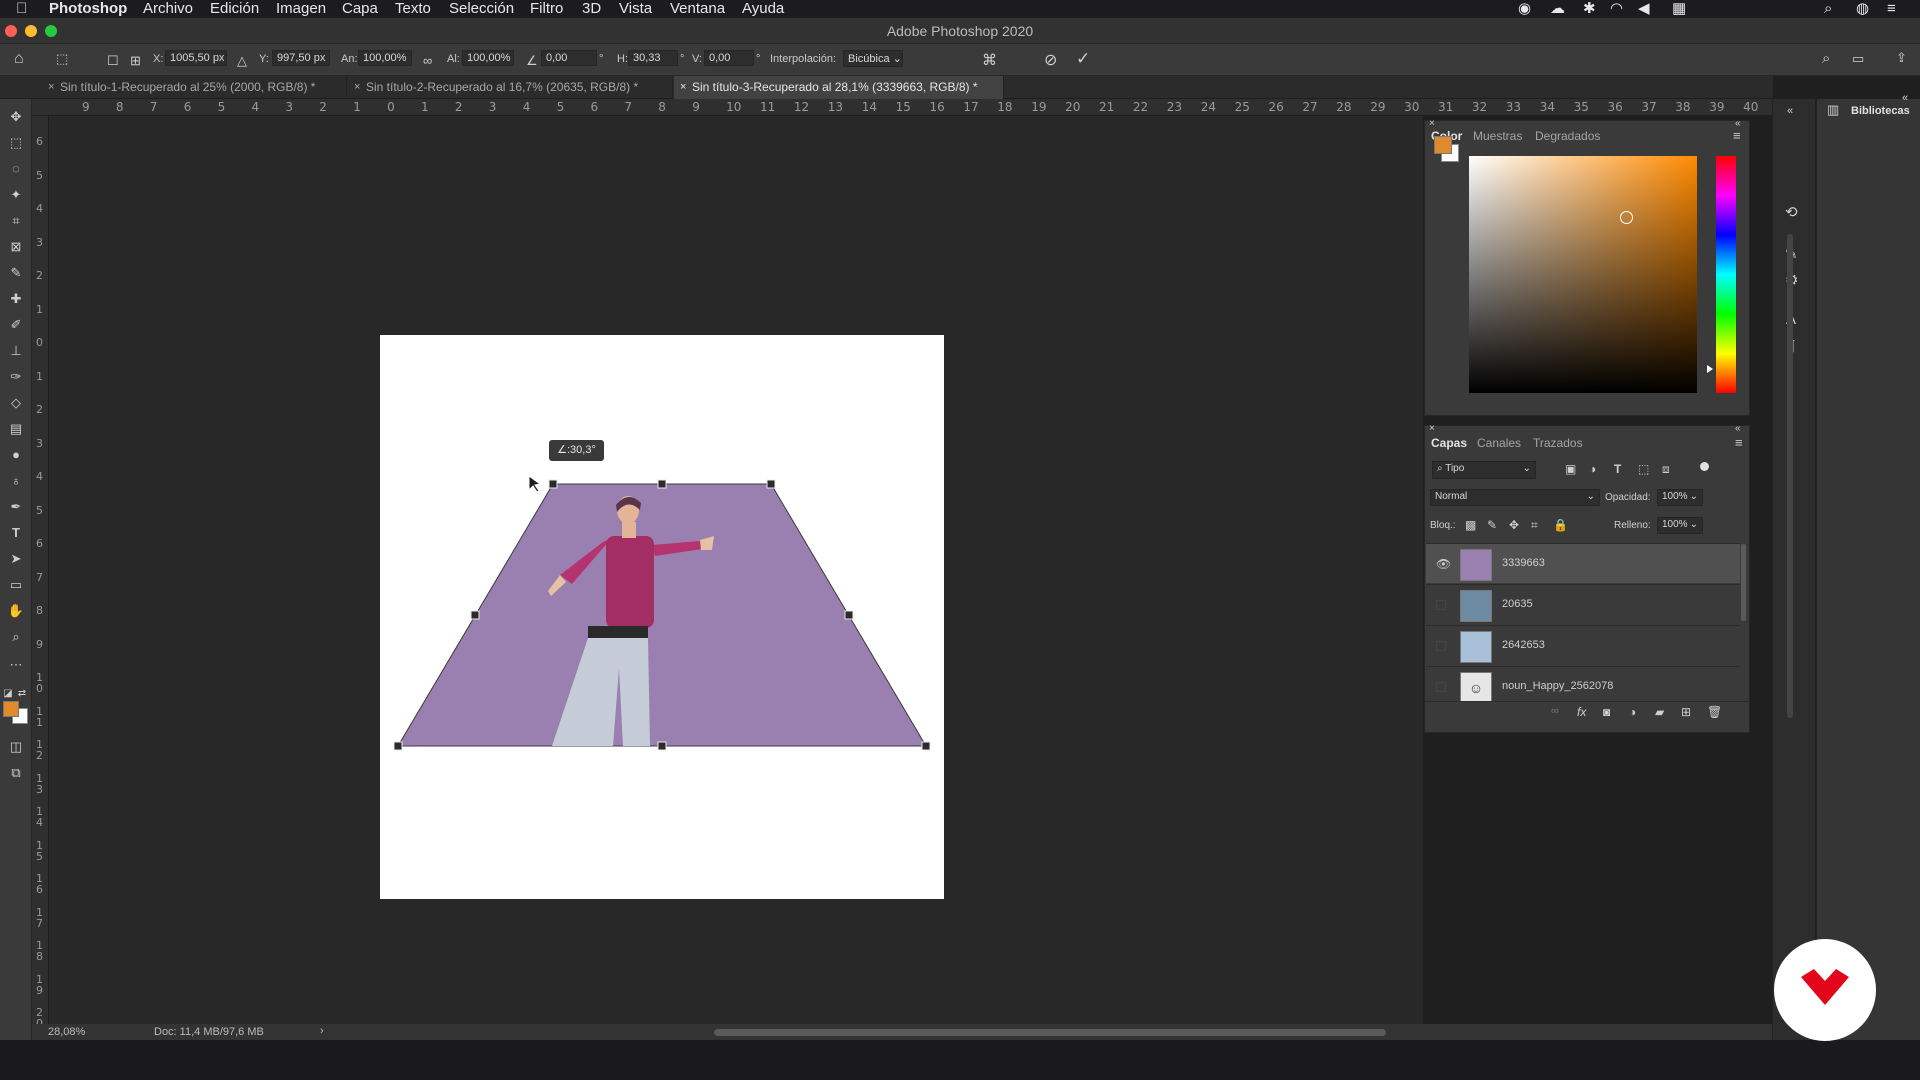  Describe the element at coordinates (385, 58) in the screenshot. I see `width-percent-input: 100,00%` at that location.